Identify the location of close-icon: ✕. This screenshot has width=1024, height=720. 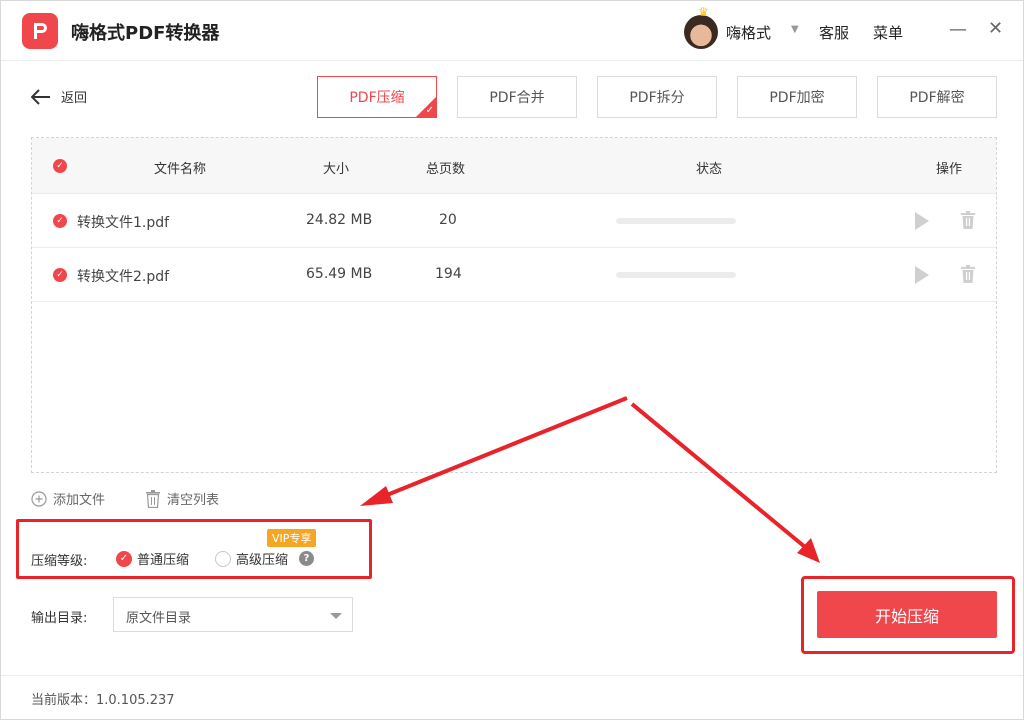
(995, 28).